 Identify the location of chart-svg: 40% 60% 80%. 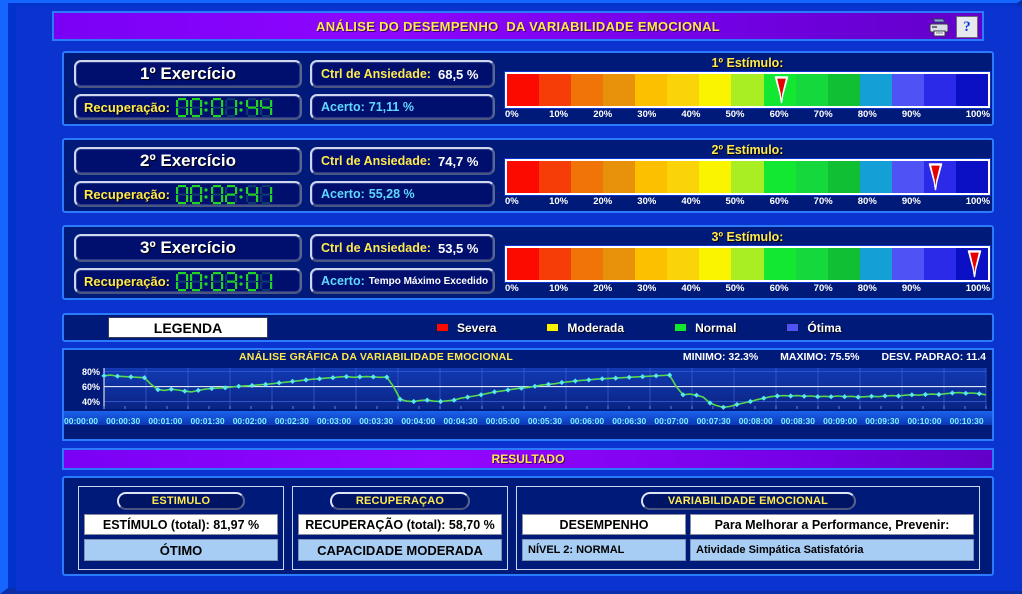
(534, 388).